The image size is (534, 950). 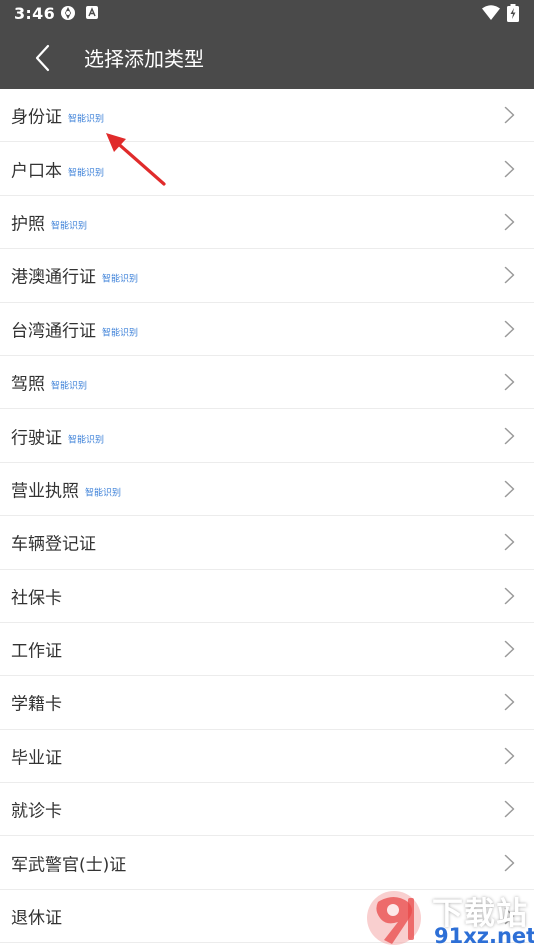 I want to click on list-item: 营业执照 智能识别, so click(x=267, y=490).